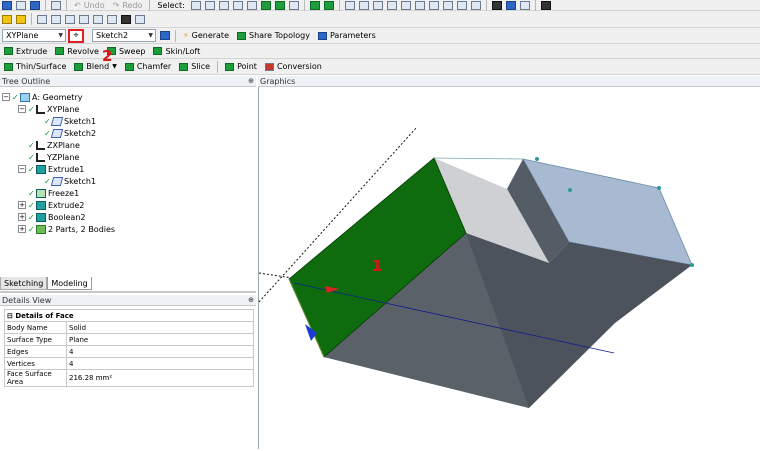 Image resolution: width=760 pixels, height=451 pixels. What do you see at coordinates (241, 66) in the screenshot?
I see `point-button: Point` at bounding box center [241, 66].